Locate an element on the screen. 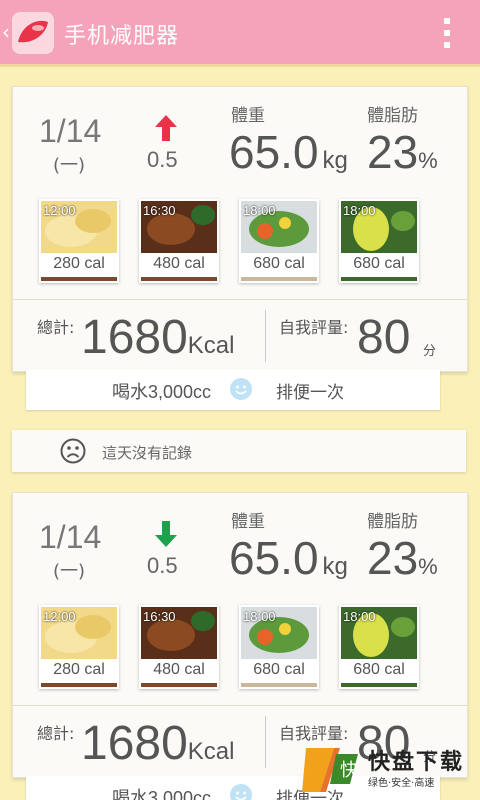 The image size is (480, 800). svg-text: 快 is located at coordinates (349, 770).